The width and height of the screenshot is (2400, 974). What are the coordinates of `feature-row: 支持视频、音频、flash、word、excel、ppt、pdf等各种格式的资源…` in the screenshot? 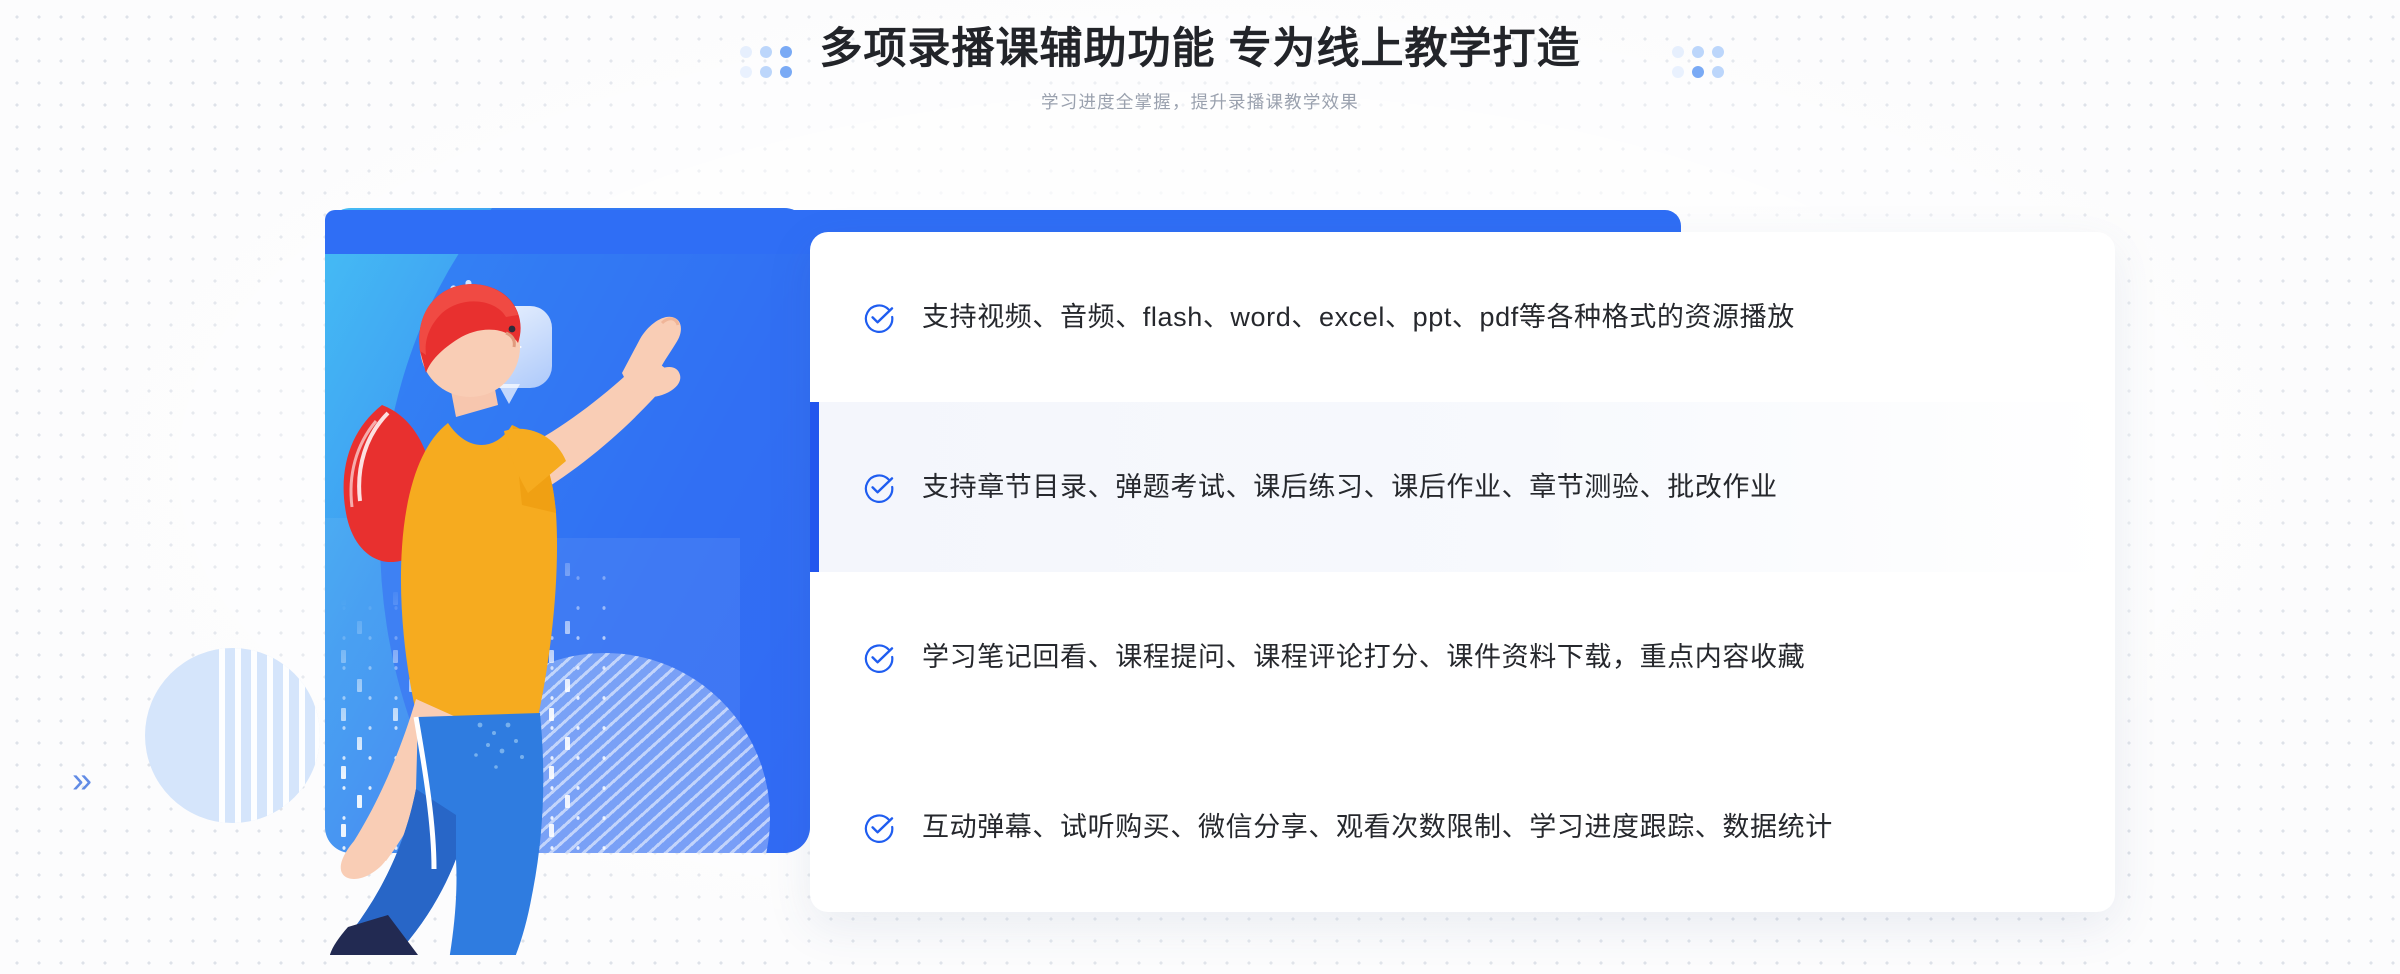 It's located at (1462, 317).